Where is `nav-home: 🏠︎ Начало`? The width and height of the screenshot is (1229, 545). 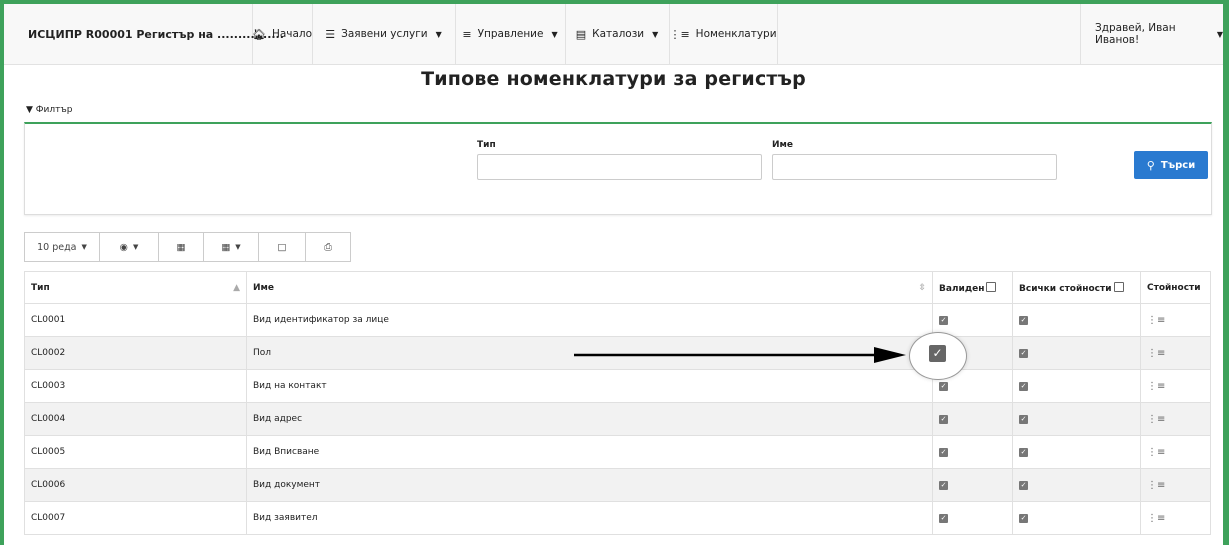
nav-home: 🏠︎ Начало is located at coordinates (282, 34).